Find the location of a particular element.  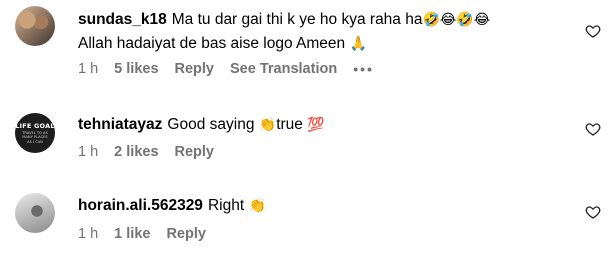

comment-meta: 1 h 5 likes Reply See Translation ••• is located at coordinates (234, 69).